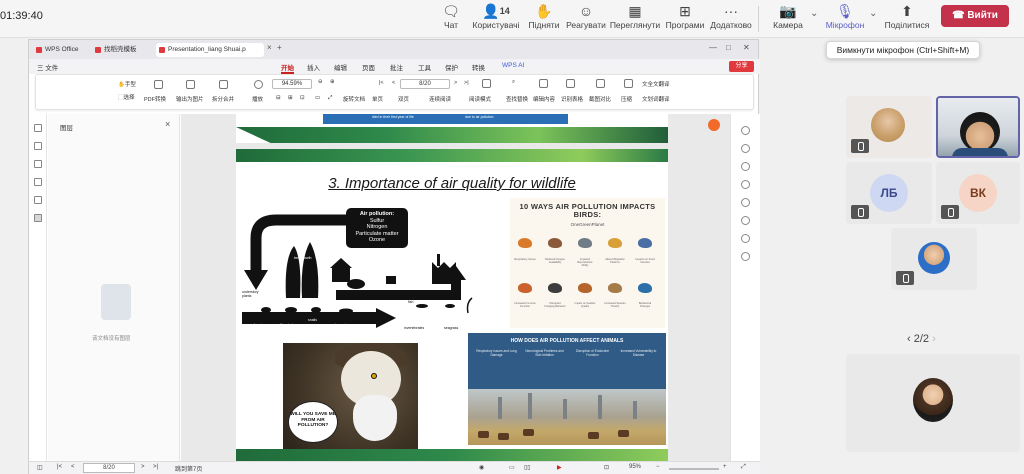 The height and width of the screenshot is (474, 1024). I want to click on single-page-button: 单页, so click(377, 99).